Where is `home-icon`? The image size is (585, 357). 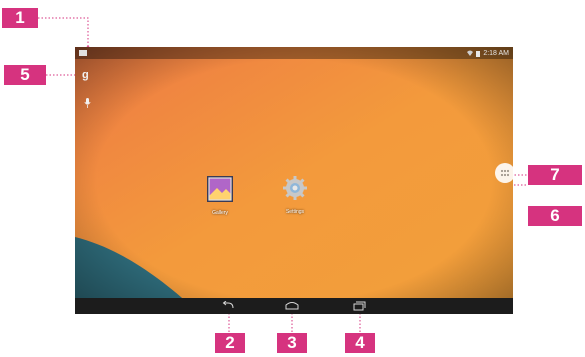
home-icon is located at coordinates (292, 306).